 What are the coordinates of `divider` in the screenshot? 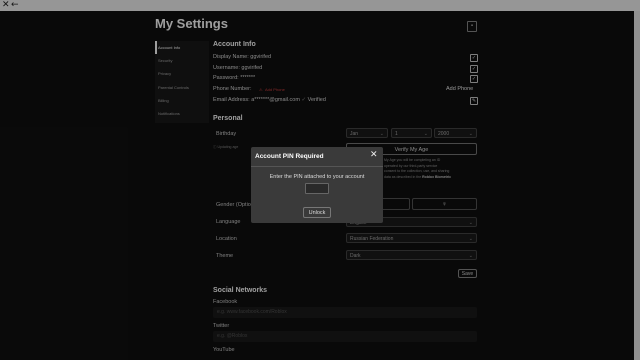 It's located at (317, 166).